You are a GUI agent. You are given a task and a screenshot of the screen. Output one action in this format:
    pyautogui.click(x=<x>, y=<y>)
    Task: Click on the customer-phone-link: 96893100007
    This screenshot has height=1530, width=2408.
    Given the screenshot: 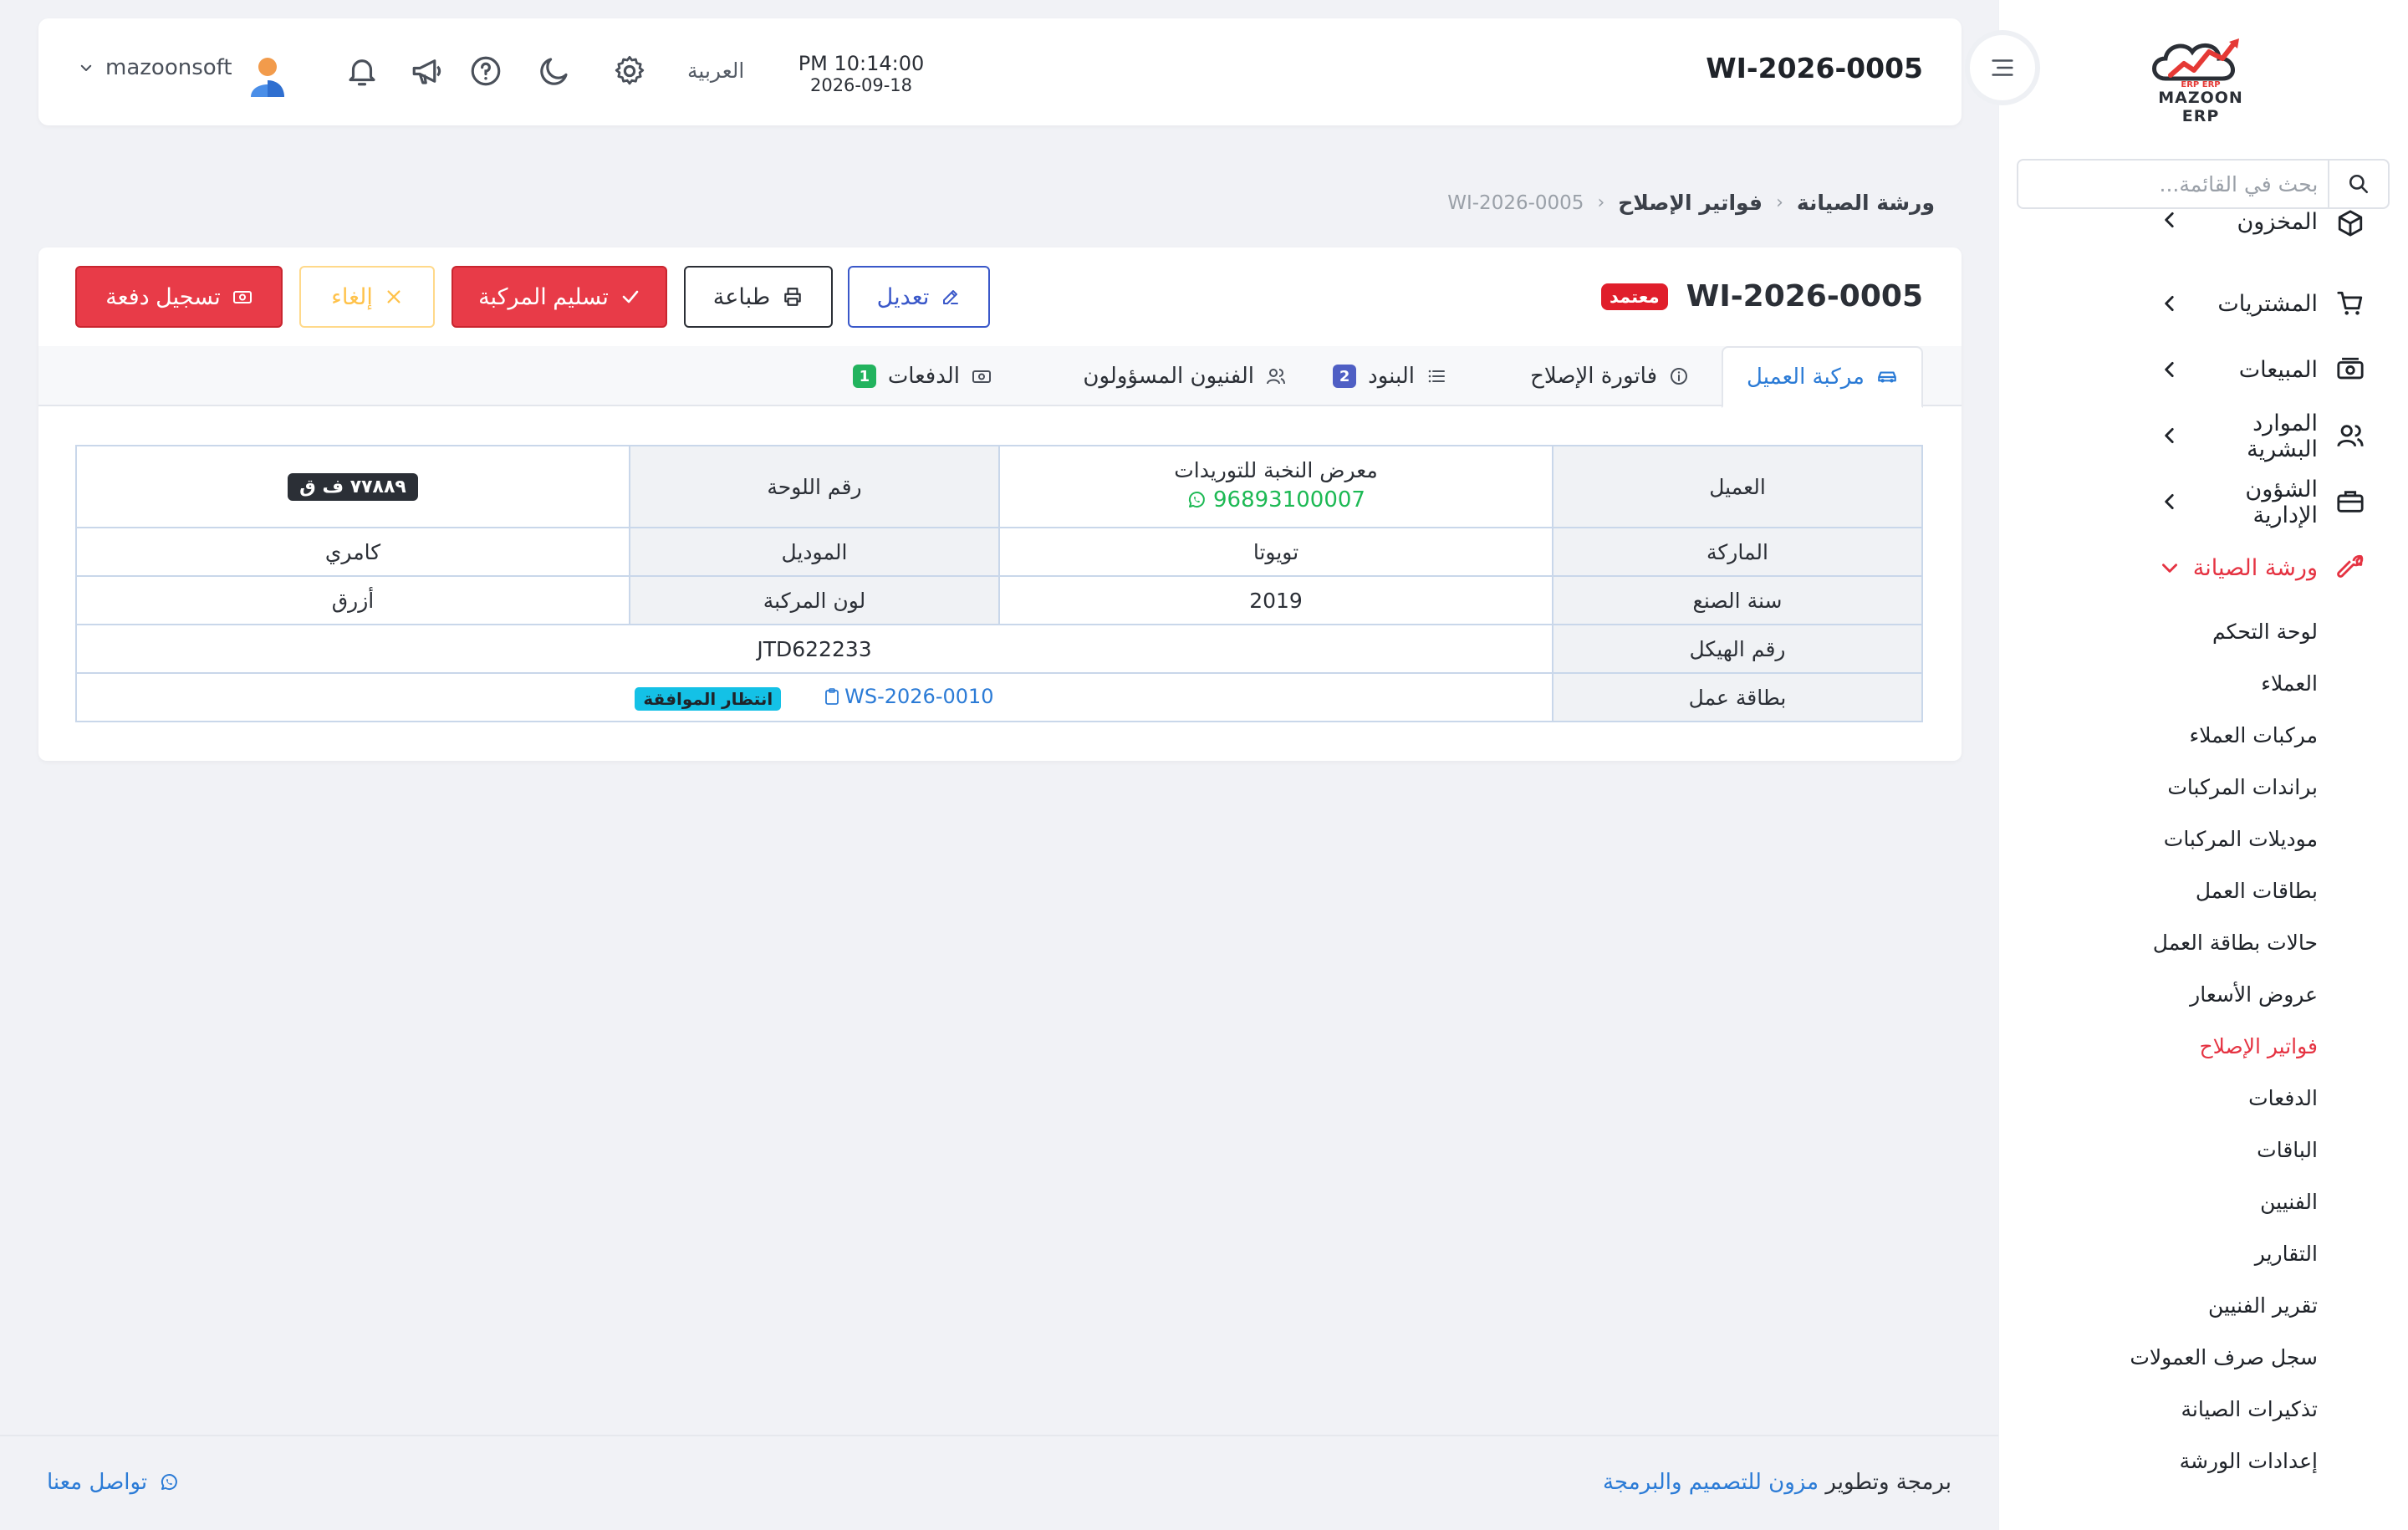 What is the action you would take?
    pyautogui.click(x=1276, y=500)
    